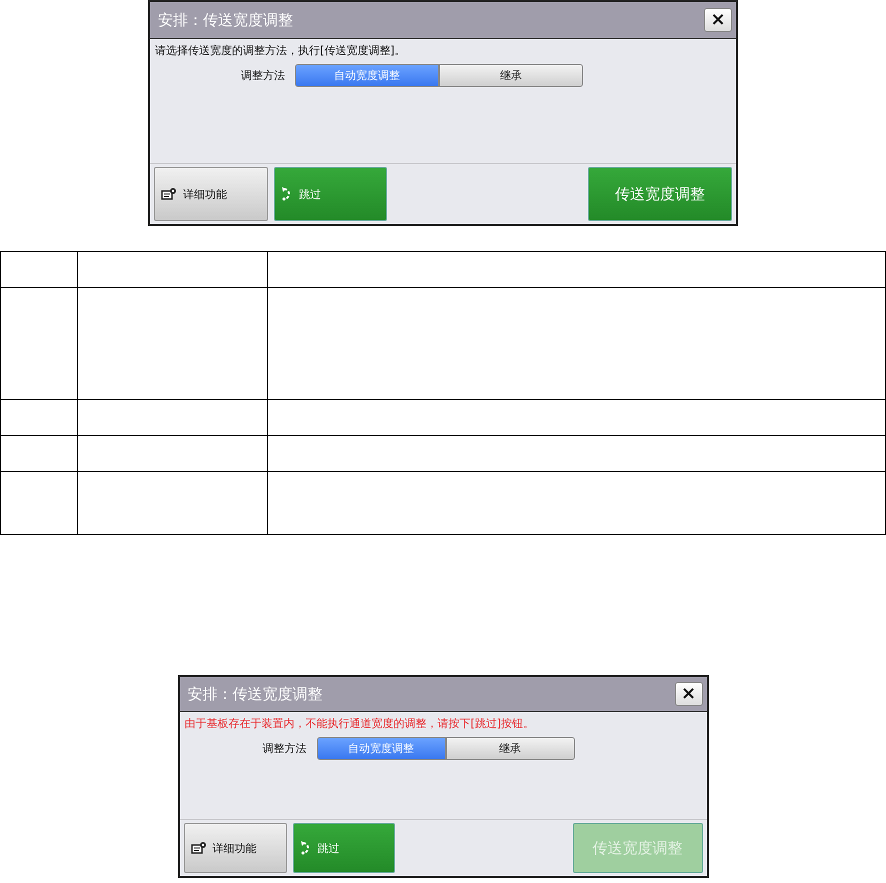 The height and width of the screenshot is (883, 886). What do you see at coordinates (660, 194) in the screenshot?
I see `adjust-button: 传送宽度调整` at bounding box center [660, 194].